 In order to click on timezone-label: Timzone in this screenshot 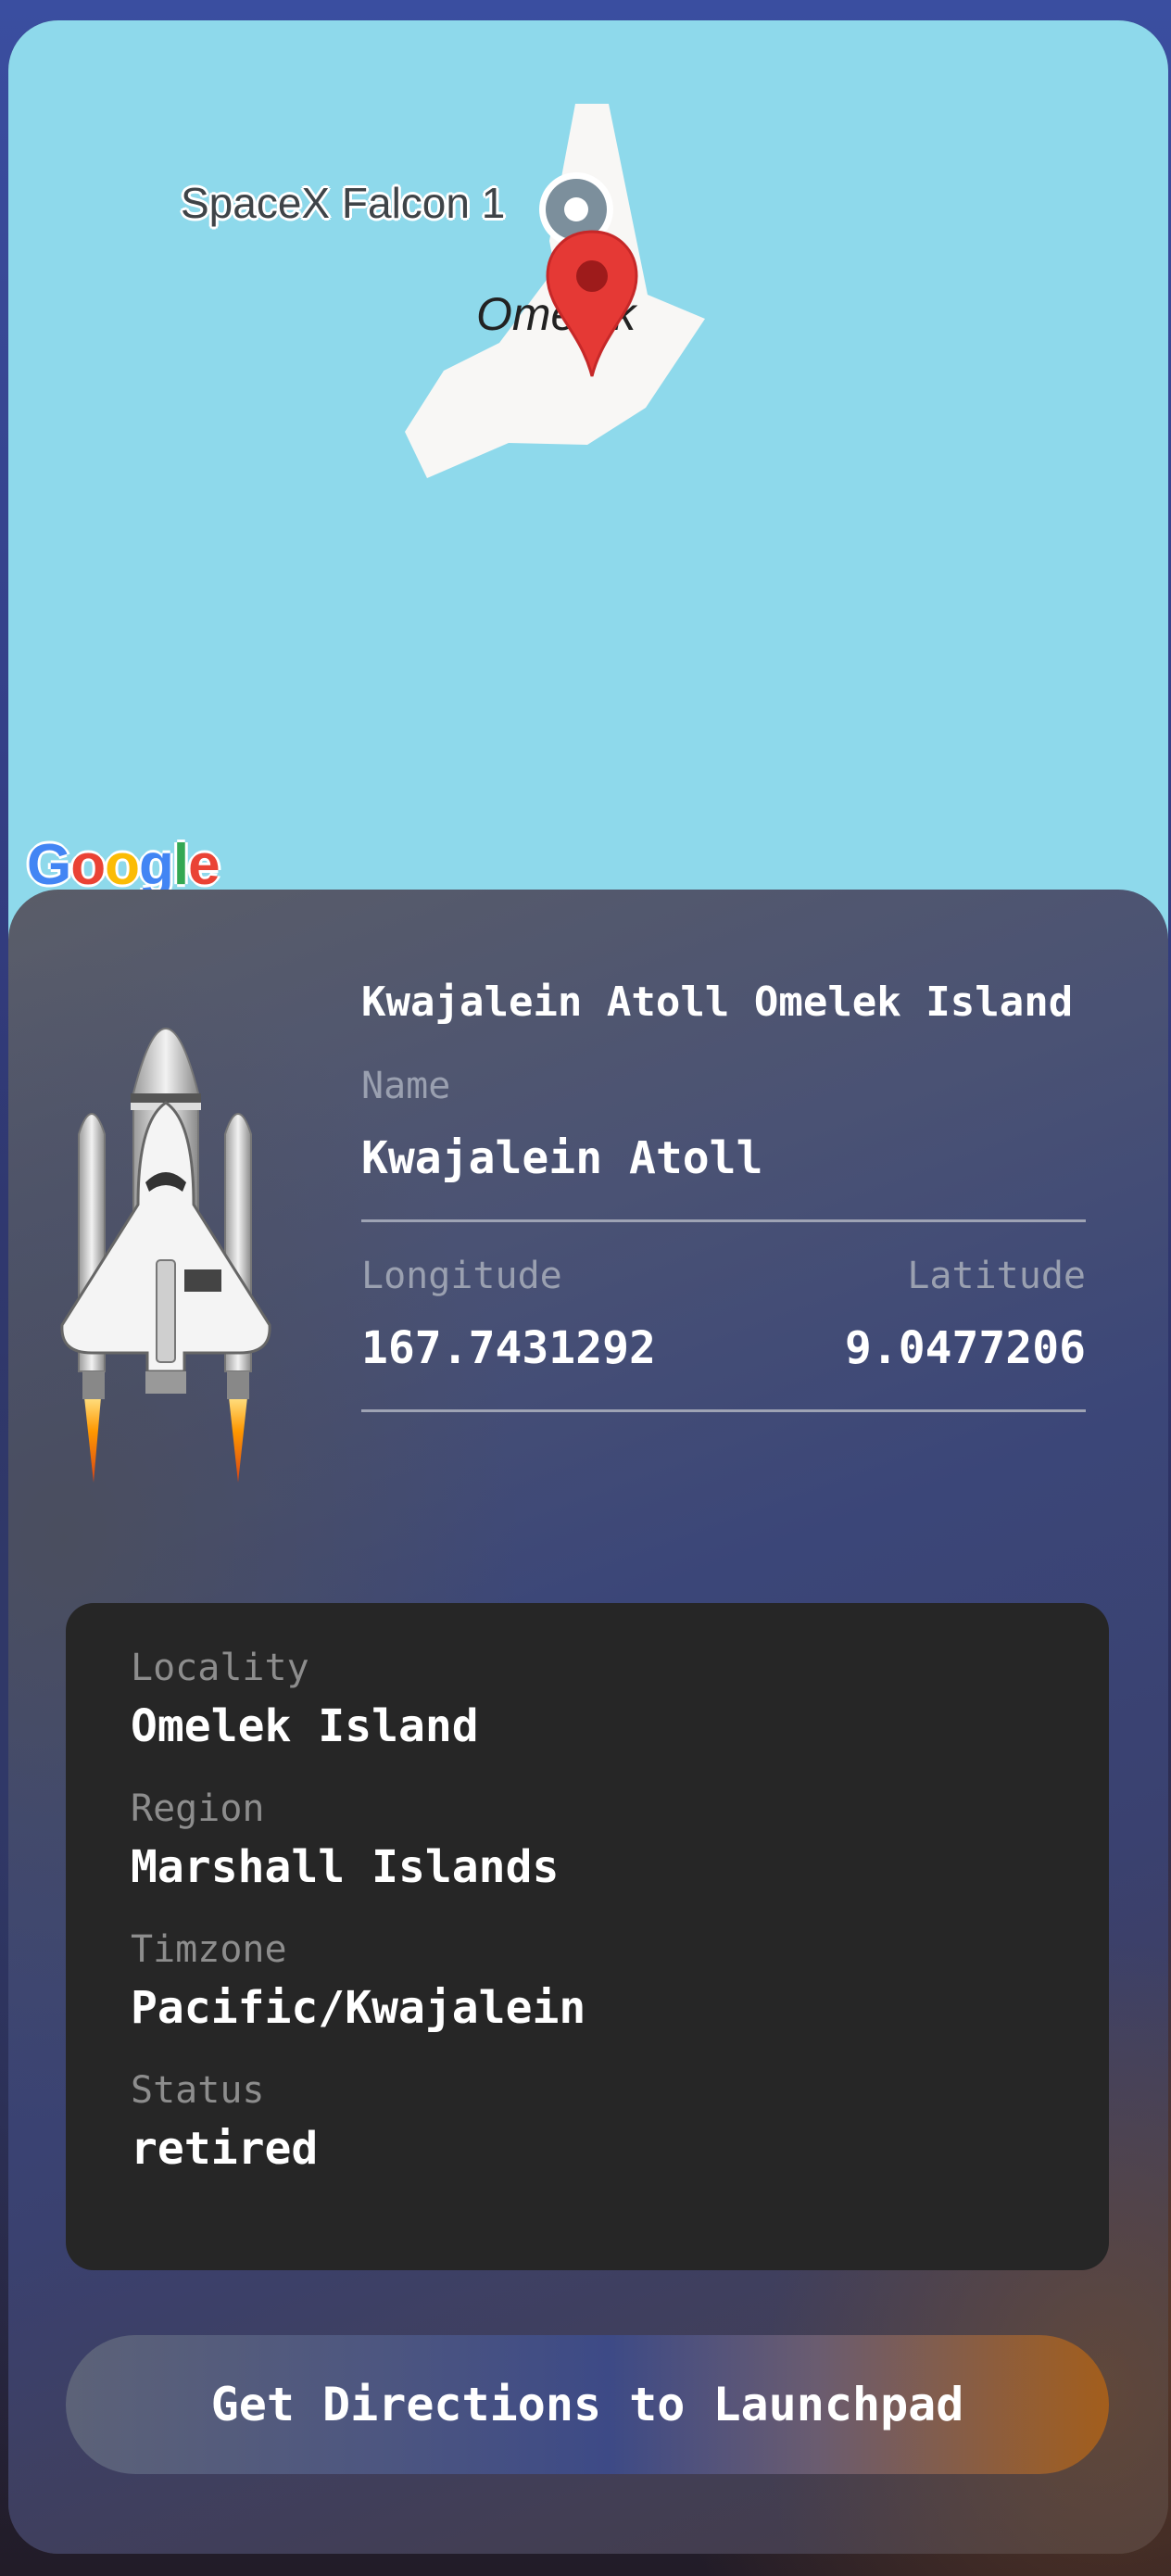, I will do `click(209, 1949)`.